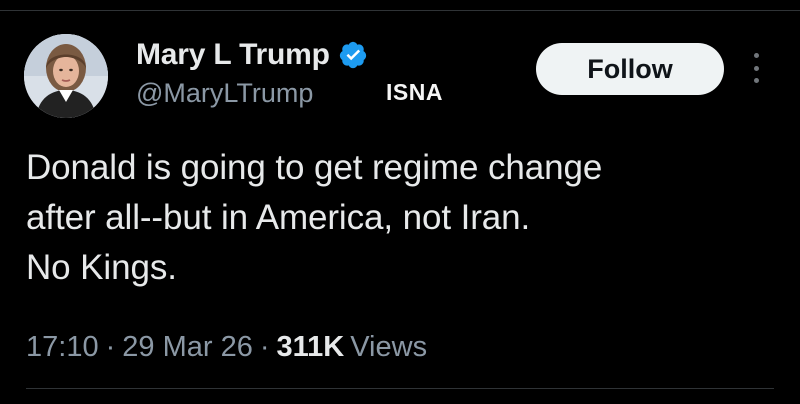  What do you see at coordinates (414, 92) in the screenshot?
I see `isna-watermark: ISNA` at bounding box center [414, 92].